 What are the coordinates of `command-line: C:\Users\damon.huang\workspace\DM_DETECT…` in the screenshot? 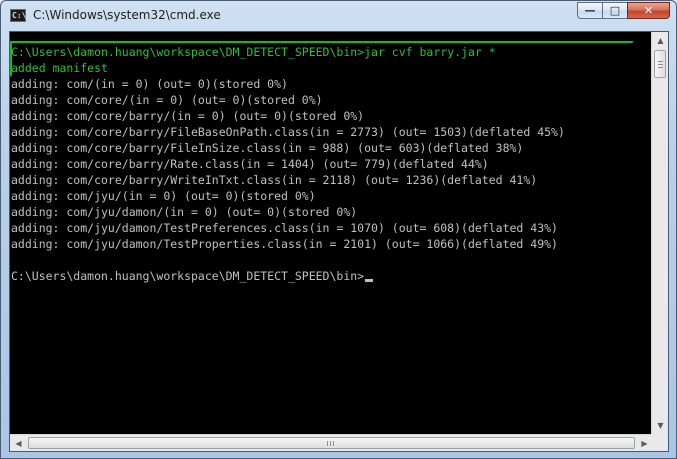 It's located at (253, 52).